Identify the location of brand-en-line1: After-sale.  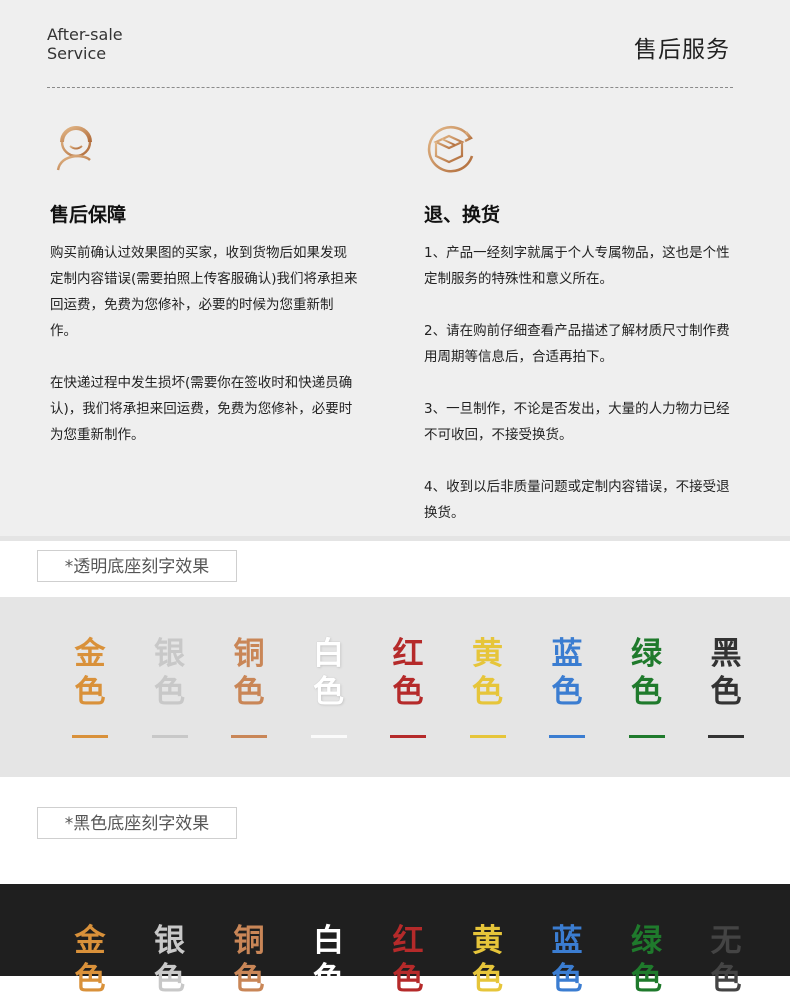
(85, 34).